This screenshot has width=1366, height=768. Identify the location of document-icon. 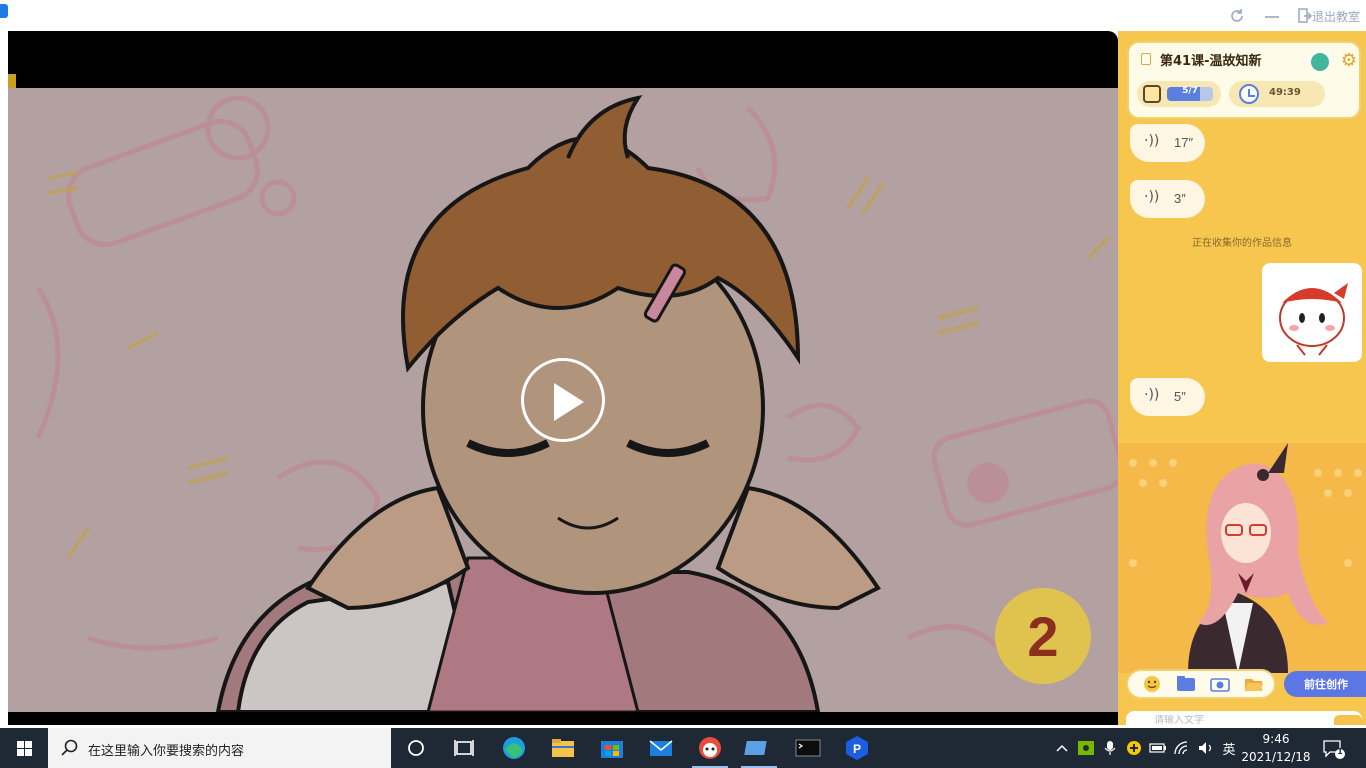
(1146, 59).